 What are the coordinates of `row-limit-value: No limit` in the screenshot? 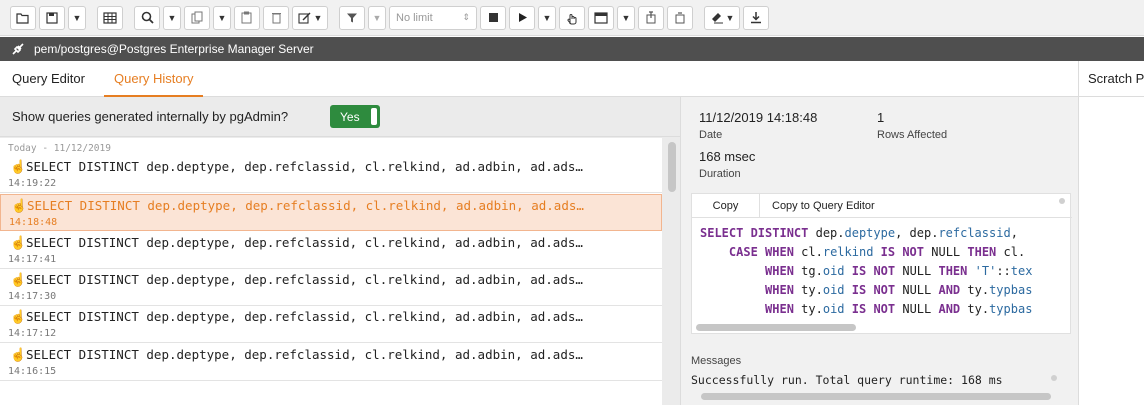 It's located at (414, 17).